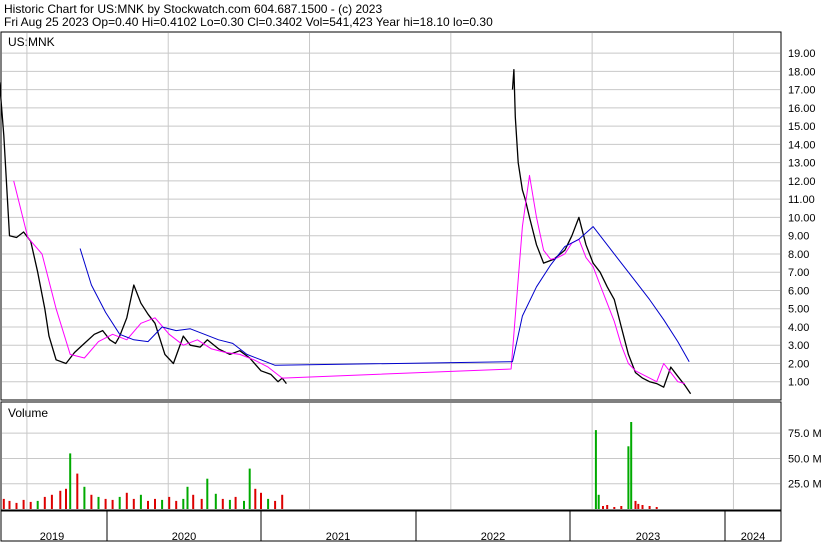 Image resolution: width=830 pixels, height=543 pixels. What do you see at coordinates (802, 182) in the screenshot?
I see `price-tick-label: 12.00` at bounding box center [802, 182].